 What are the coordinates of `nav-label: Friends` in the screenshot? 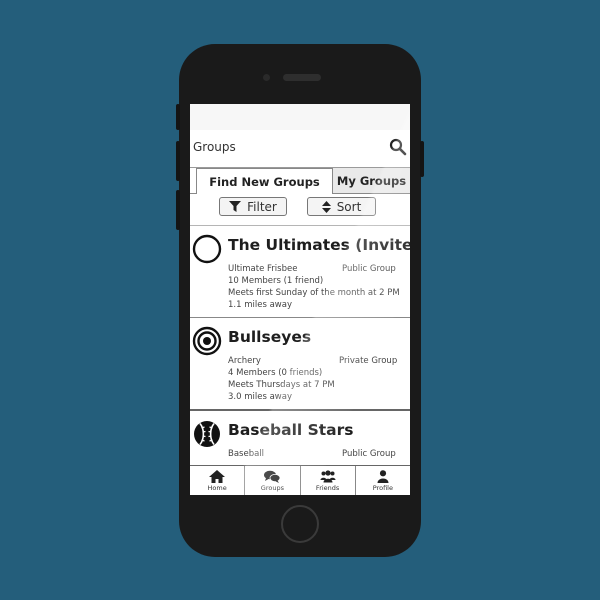 It's located at (327, 488).